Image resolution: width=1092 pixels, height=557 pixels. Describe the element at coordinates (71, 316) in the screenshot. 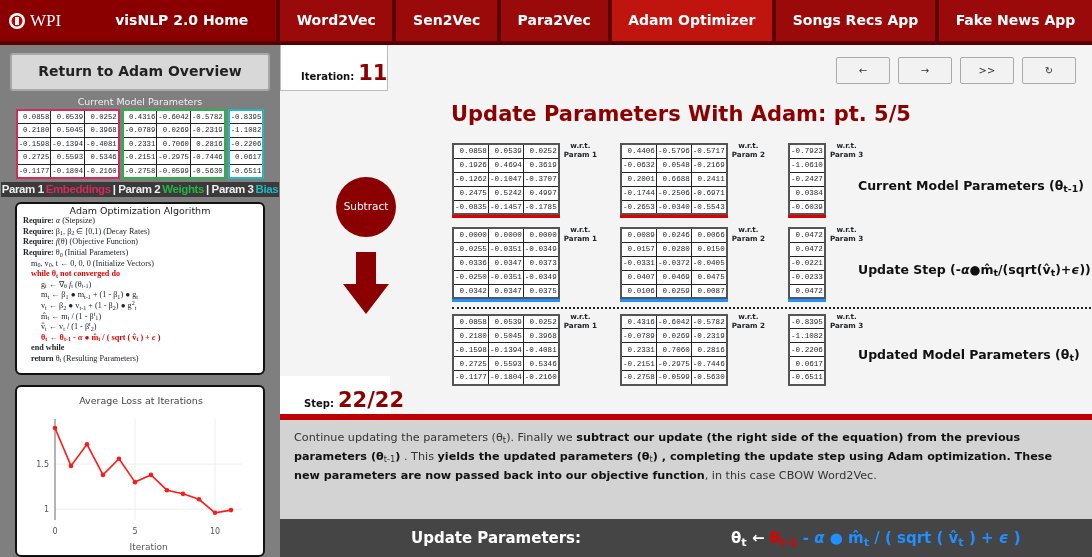

I see `algorithm-line: m̂$_{t}$ ← m$_{t}$ / (1 - β$^{t}$$_{1}$)` at that location.